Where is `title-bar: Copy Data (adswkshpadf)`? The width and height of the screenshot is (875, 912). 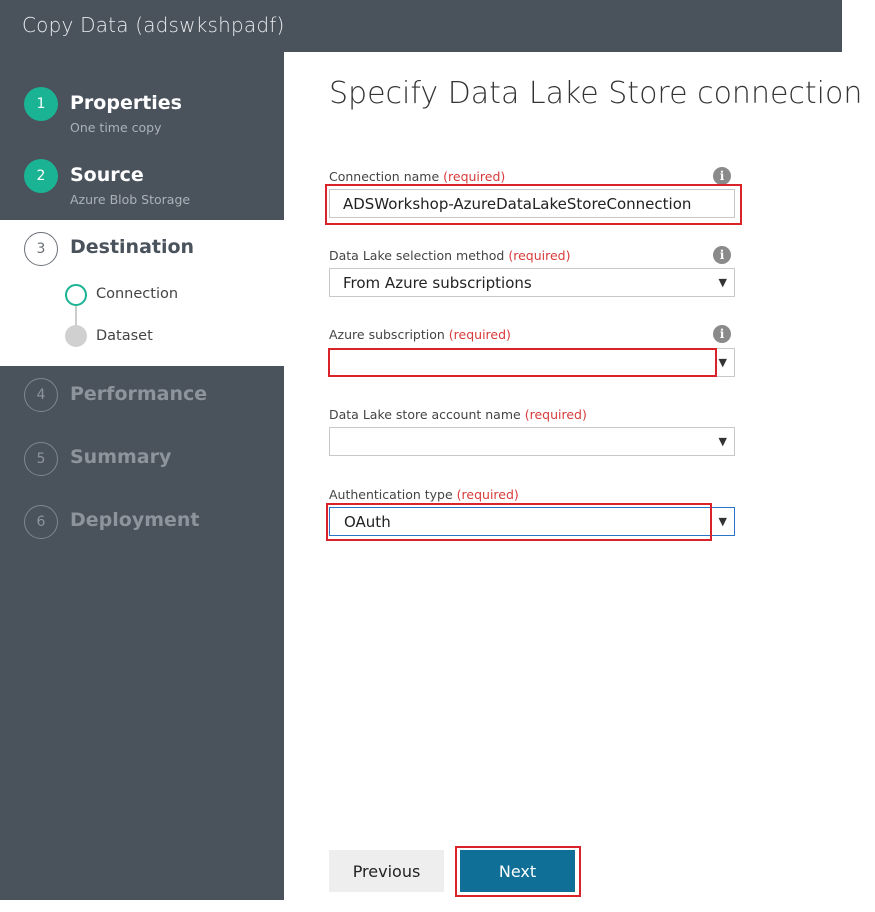 title-bar: Copy Data (adswkshpadf) is located at coordinates (421, 26).